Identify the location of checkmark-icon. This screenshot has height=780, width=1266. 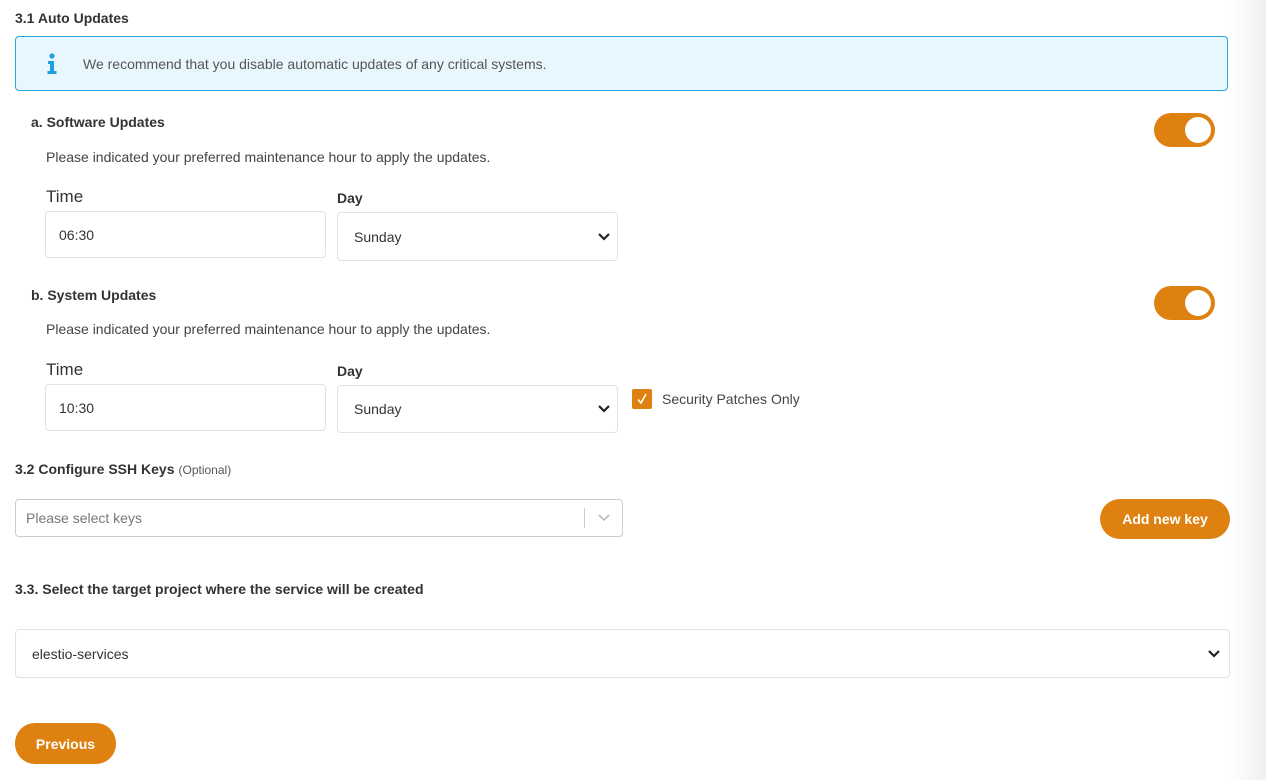
(642, 399).